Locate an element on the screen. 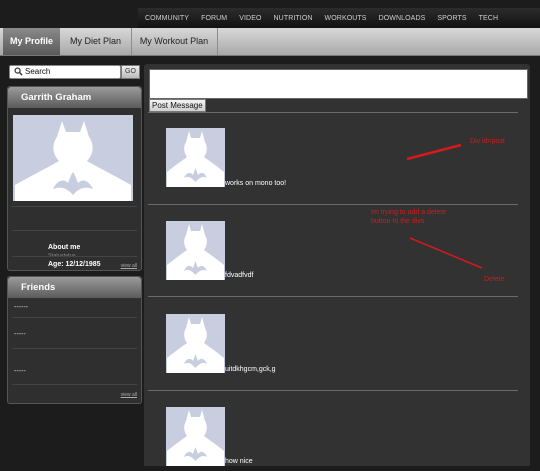 Image resolution: width=540 pixels, height=471 pixels. age-text: Age: 12/12/1985 is located at coordinates (74, 264).